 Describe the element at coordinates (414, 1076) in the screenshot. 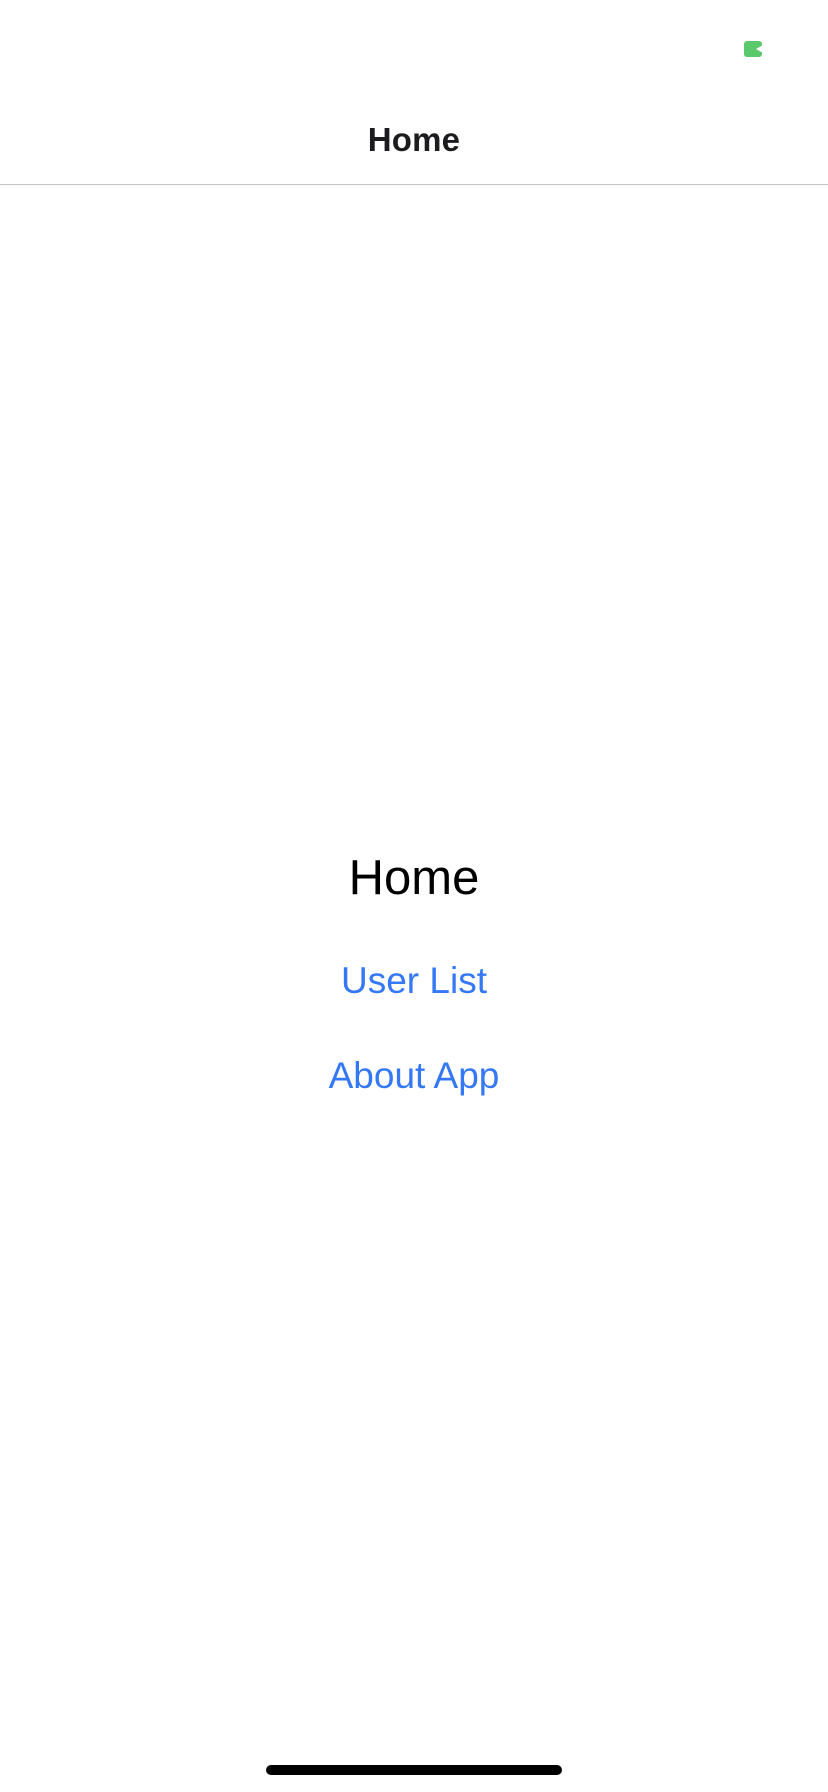

I see `about-app-link: About App` at that location.